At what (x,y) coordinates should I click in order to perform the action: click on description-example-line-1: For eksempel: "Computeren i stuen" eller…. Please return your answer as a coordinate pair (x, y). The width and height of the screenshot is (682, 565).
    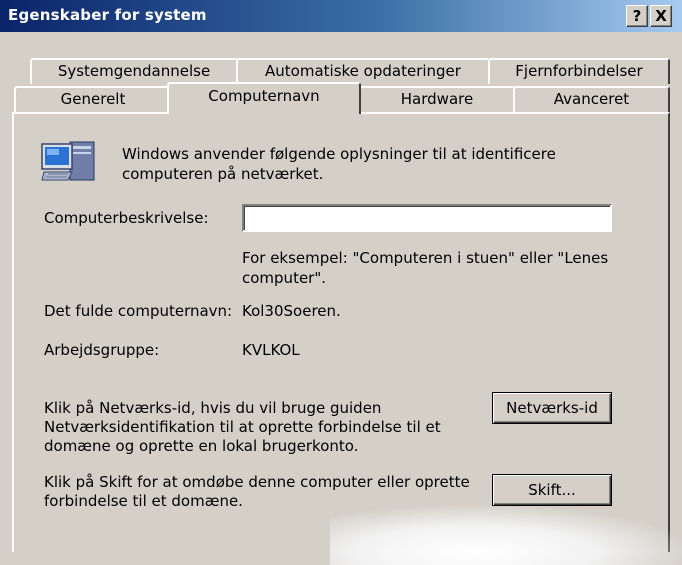
    Looking at the image, I should click on (425, 258).